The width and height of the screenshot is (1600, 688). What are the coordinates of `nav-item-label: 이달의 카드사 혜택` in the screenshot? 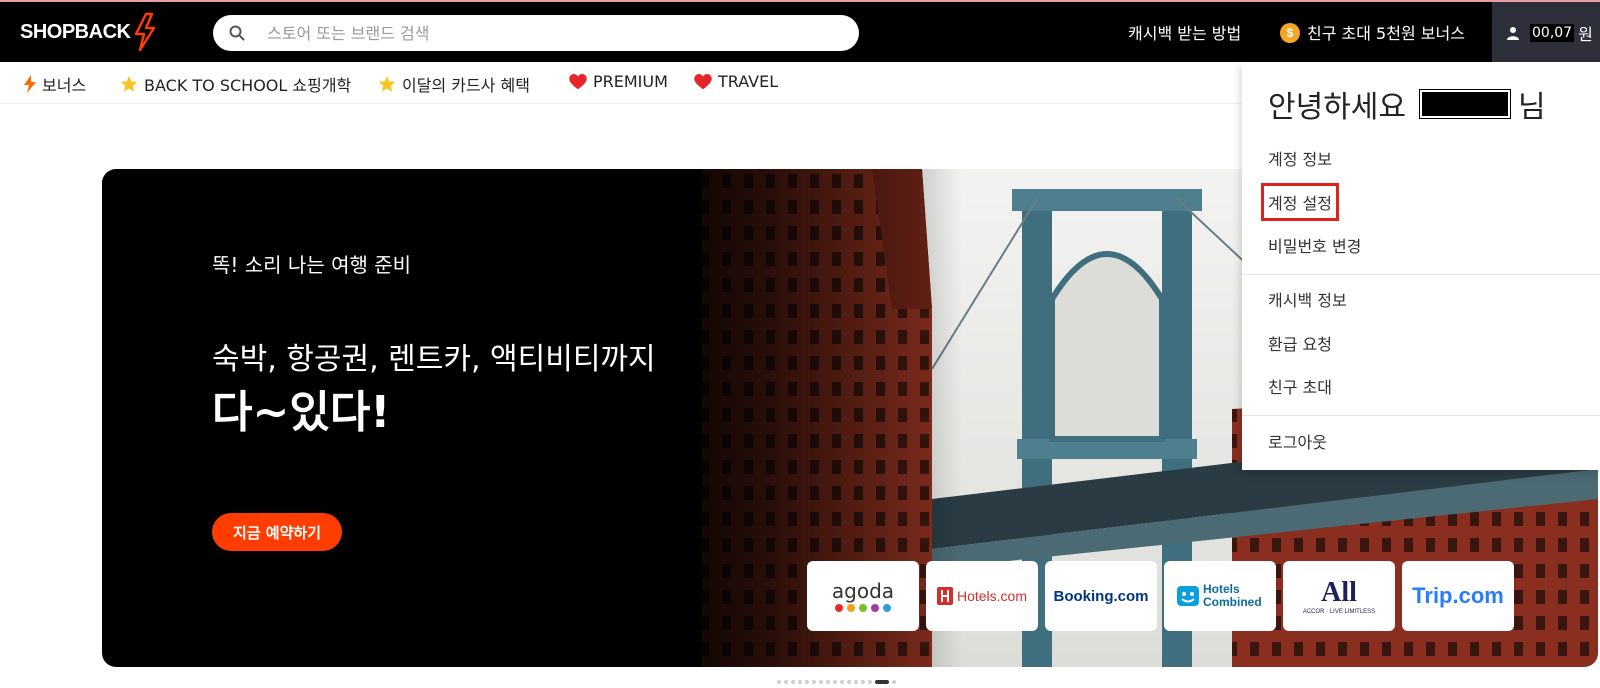 It's located at (466, 85).